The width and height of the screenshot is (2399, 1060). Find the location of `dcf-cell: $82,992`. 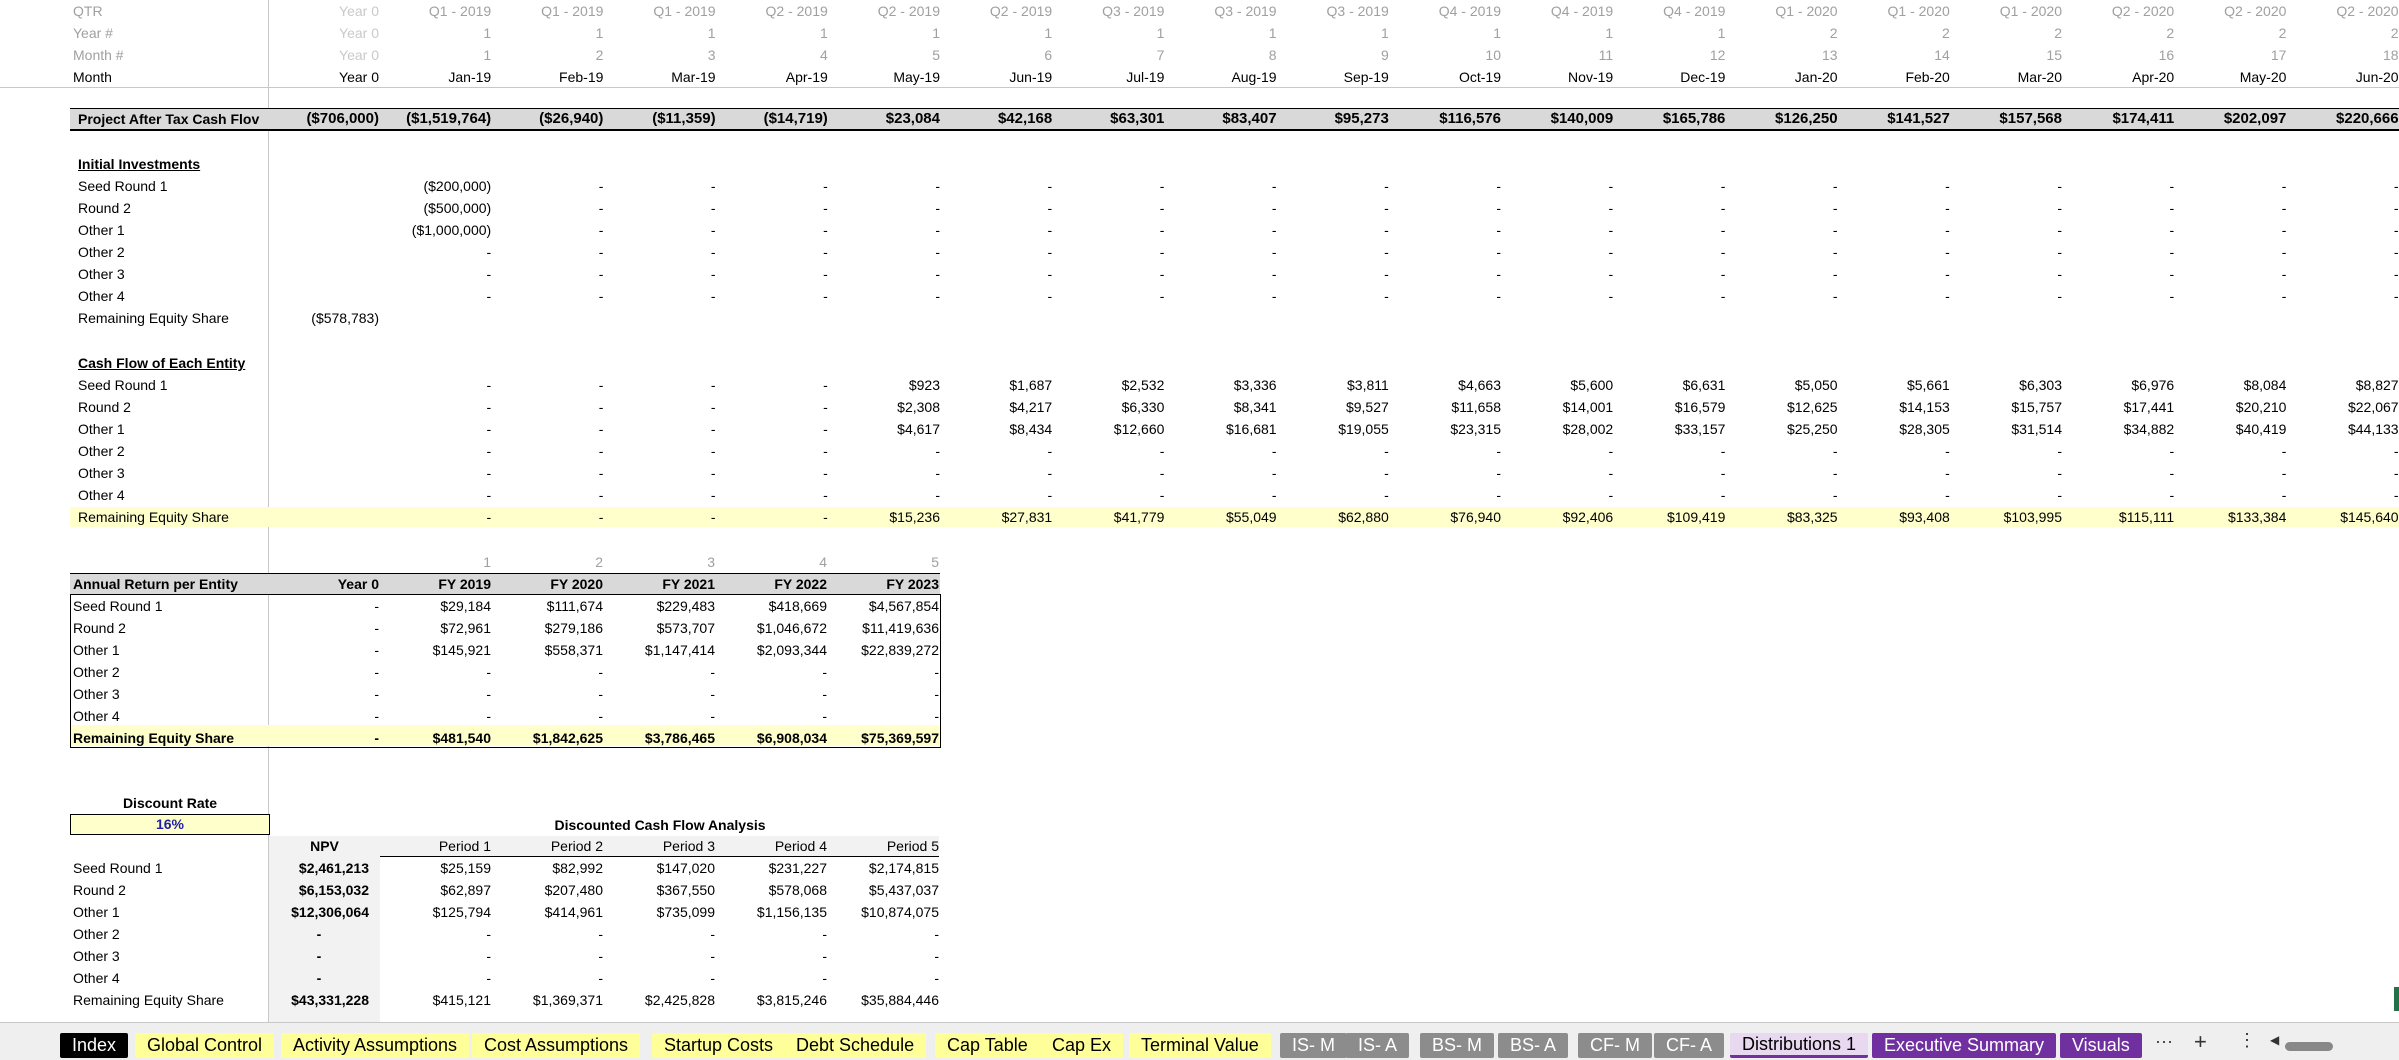

dcf-cell: $82,992 is located at coordinates (577, 868).